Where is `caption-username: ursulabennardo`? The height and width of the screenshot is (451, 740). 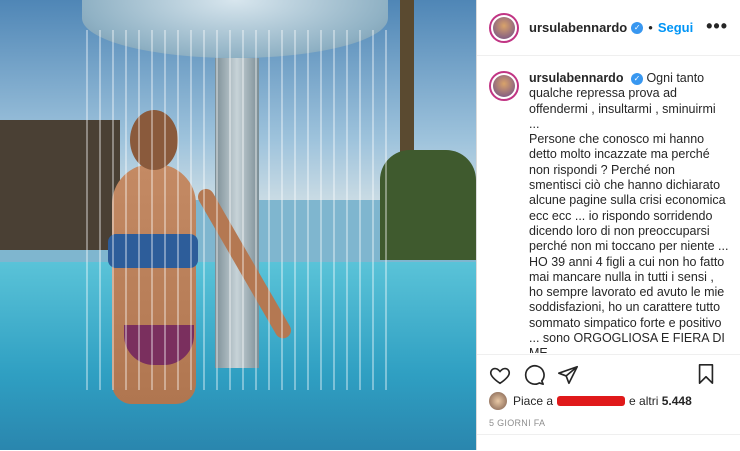 caption-username: ursulabennardo is located at coordinates (576, 78).